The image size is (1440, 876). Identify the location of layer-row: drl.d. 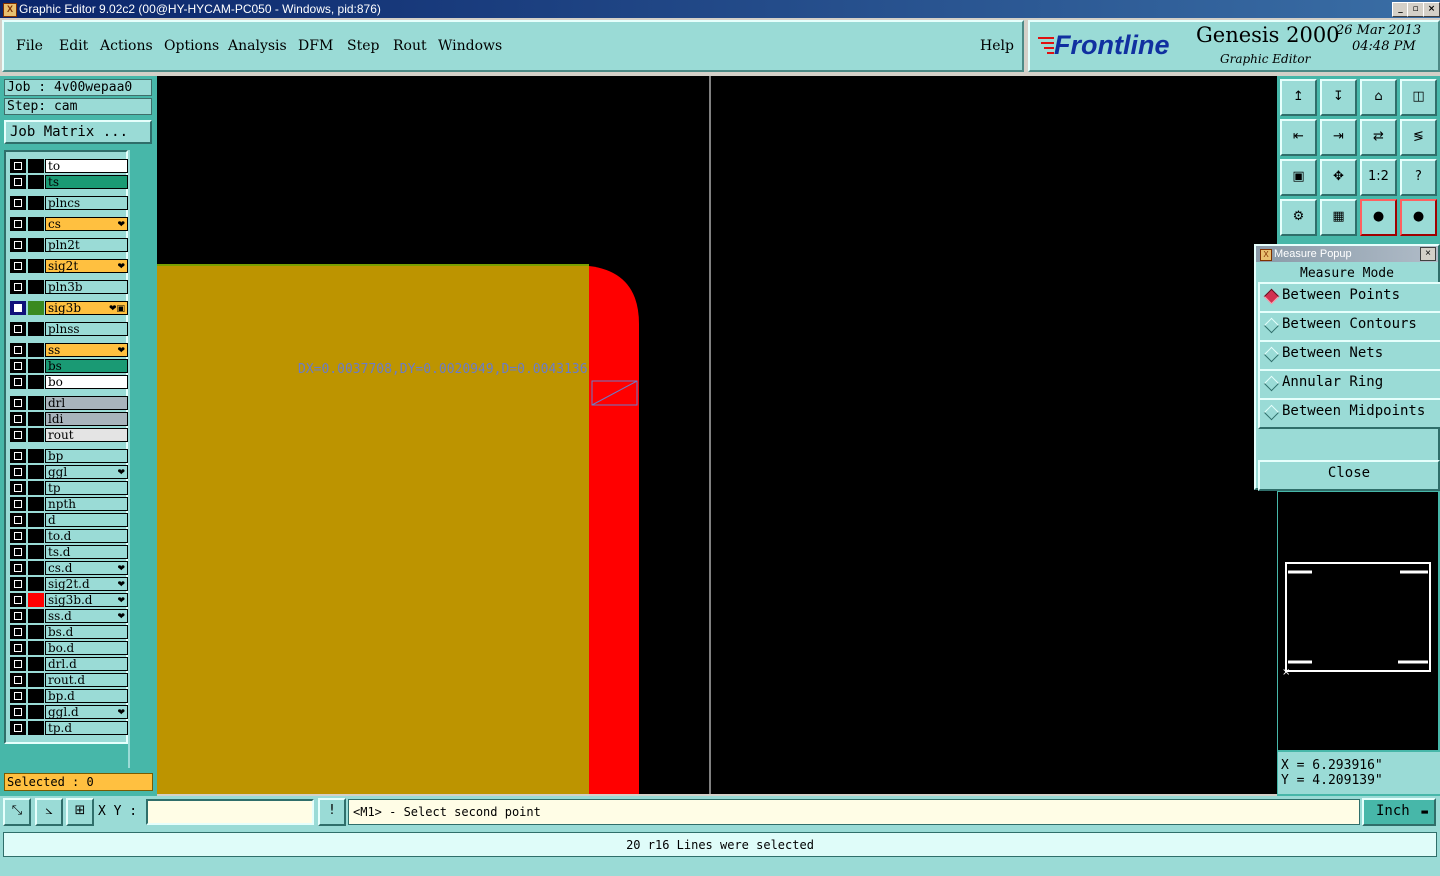
(69, 664).